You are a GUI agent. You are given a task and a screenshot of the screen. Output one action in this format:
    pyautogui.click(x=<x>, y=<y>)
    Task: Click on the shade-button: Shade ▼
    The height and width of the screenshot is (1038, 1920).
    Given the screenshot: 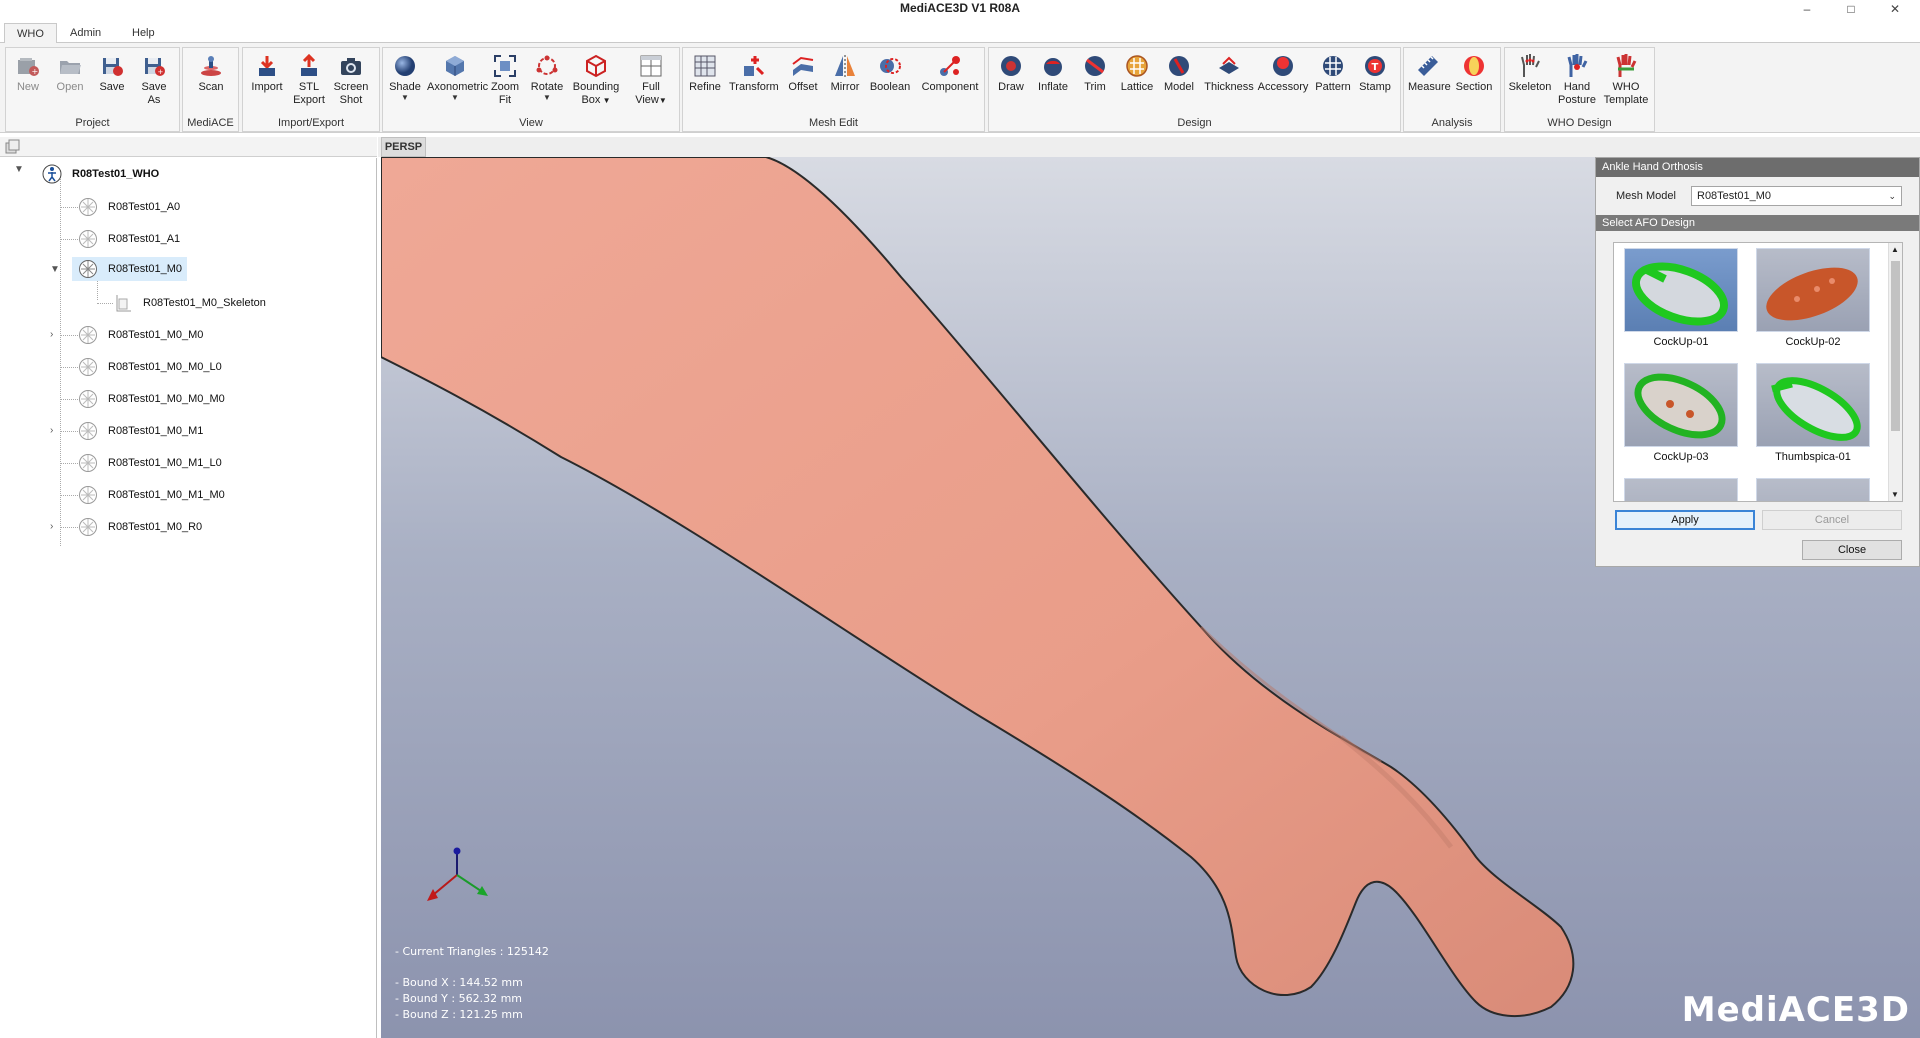 What is the action you would take?
    pyautogui.click(x=405, y=83)
    